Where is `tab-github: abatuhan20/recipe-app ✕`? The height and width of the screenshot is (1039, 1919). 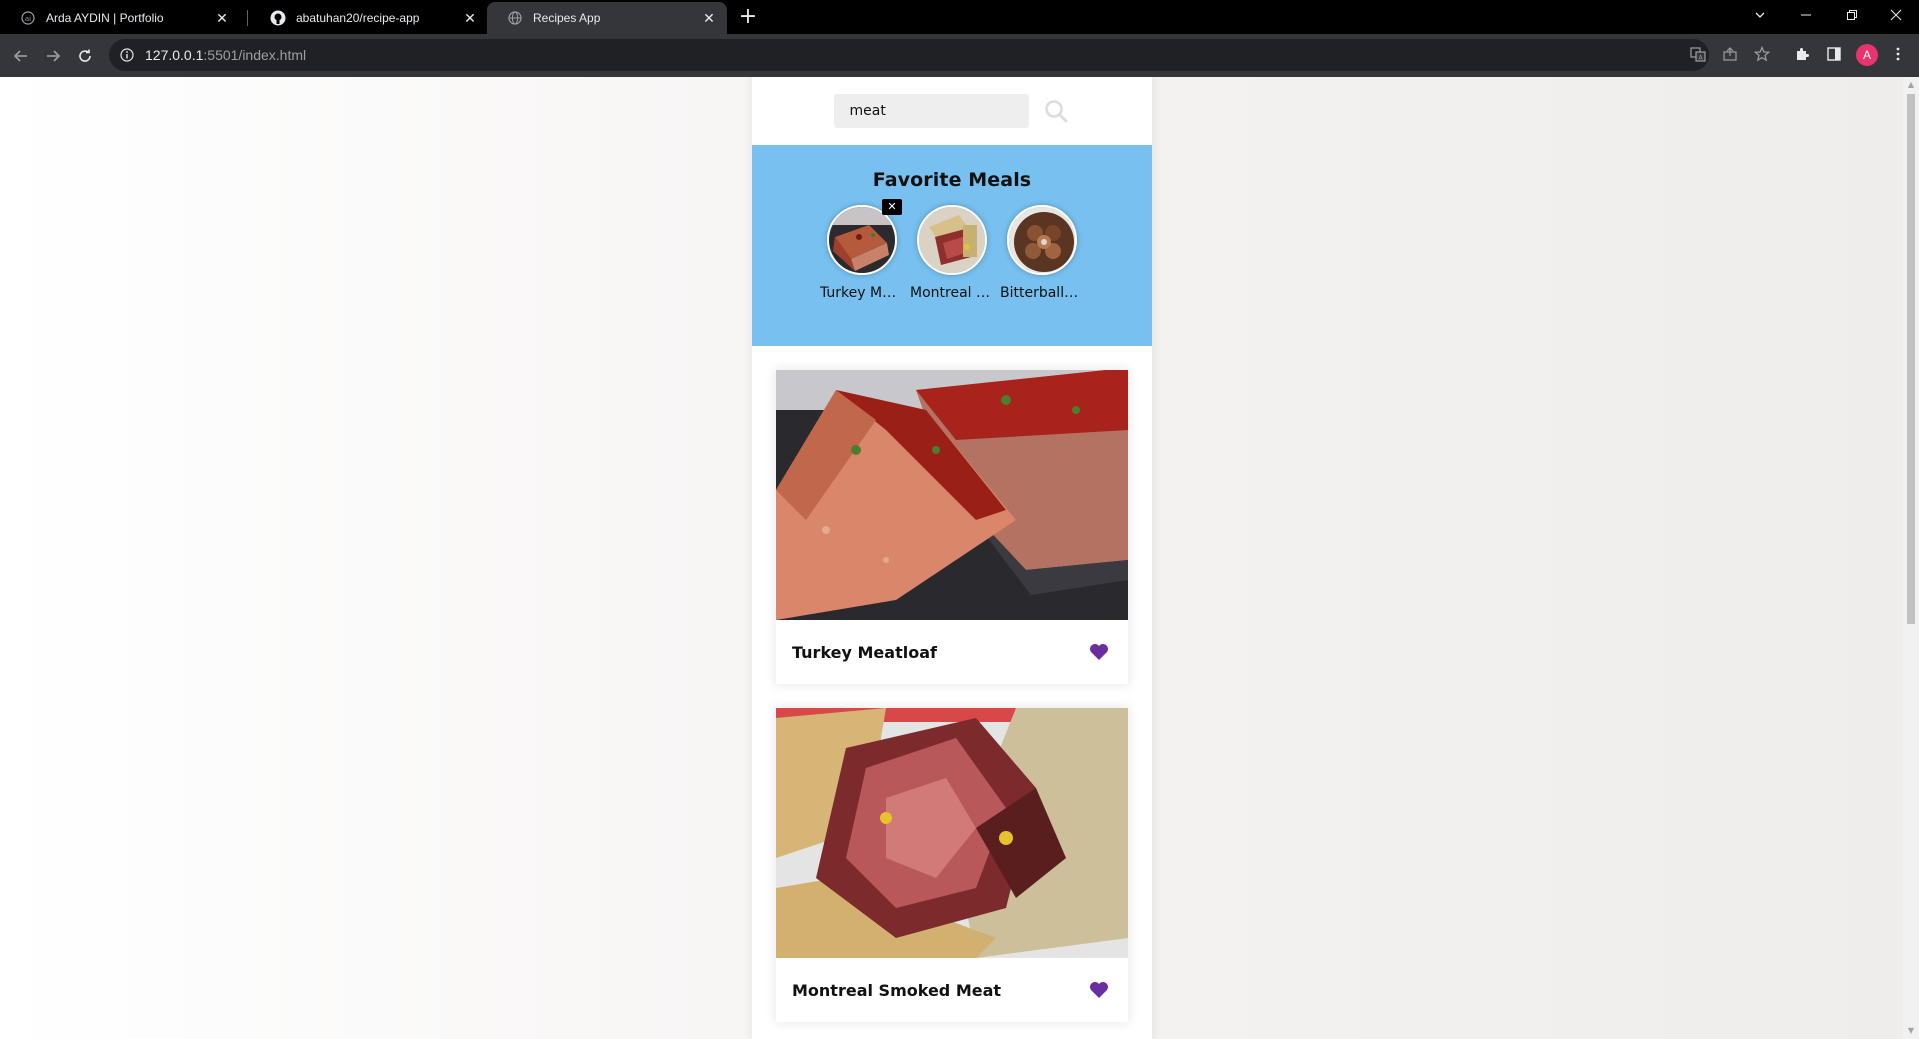 tab-github: abatuhan20/recipe-app ✕ is located at coordinates (369, 18).